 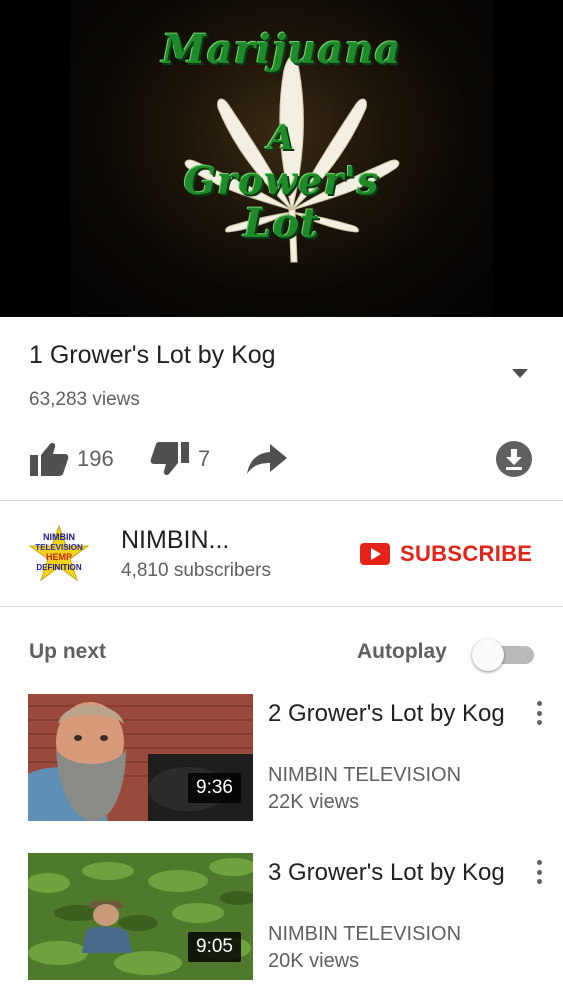 I want to click on channel-logo-text: TELEVISION, so click(x=59, y=547).